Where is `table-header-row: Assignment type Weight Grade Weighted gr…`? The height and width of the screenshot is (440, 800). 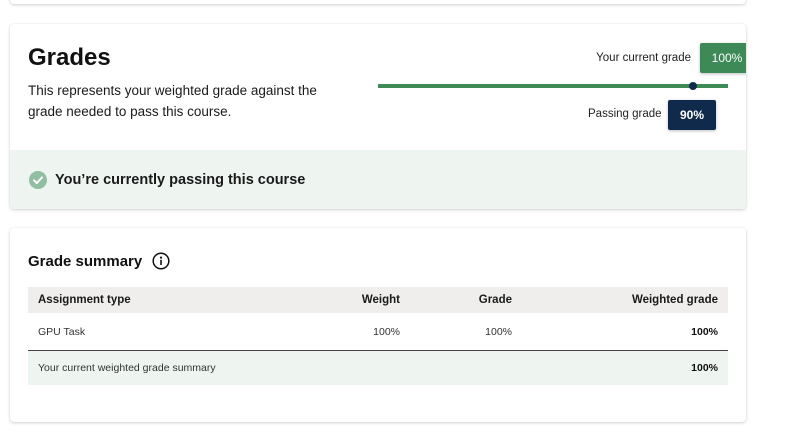 table-header-row: Assignment type Weight Grade Weighted gr… is located at coordinates (378, 300).